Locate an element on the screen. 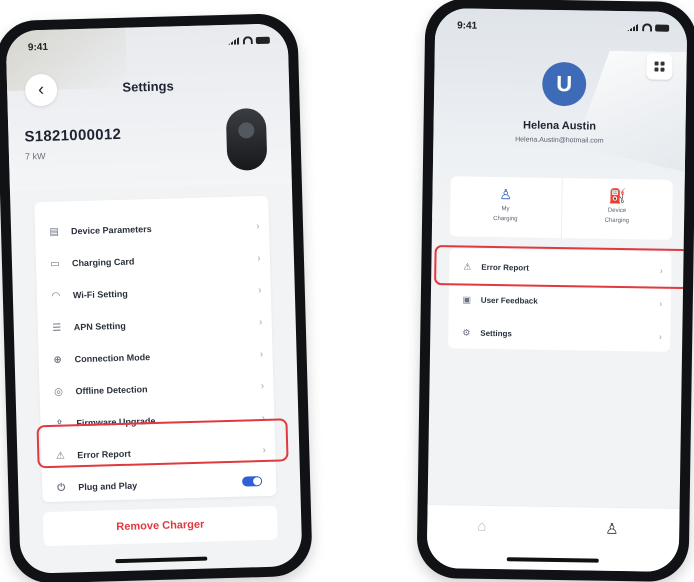 The height and width of the screenshot is (582, 694). plug-icon: ⏻ is located at coordinates (61, 488).